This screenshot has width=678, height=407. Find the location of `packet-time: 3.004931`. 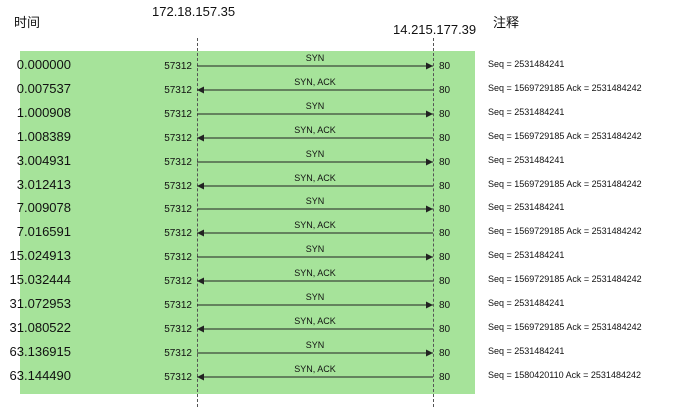

packet-time: 3.004931 is located at coordinates (43, 160).